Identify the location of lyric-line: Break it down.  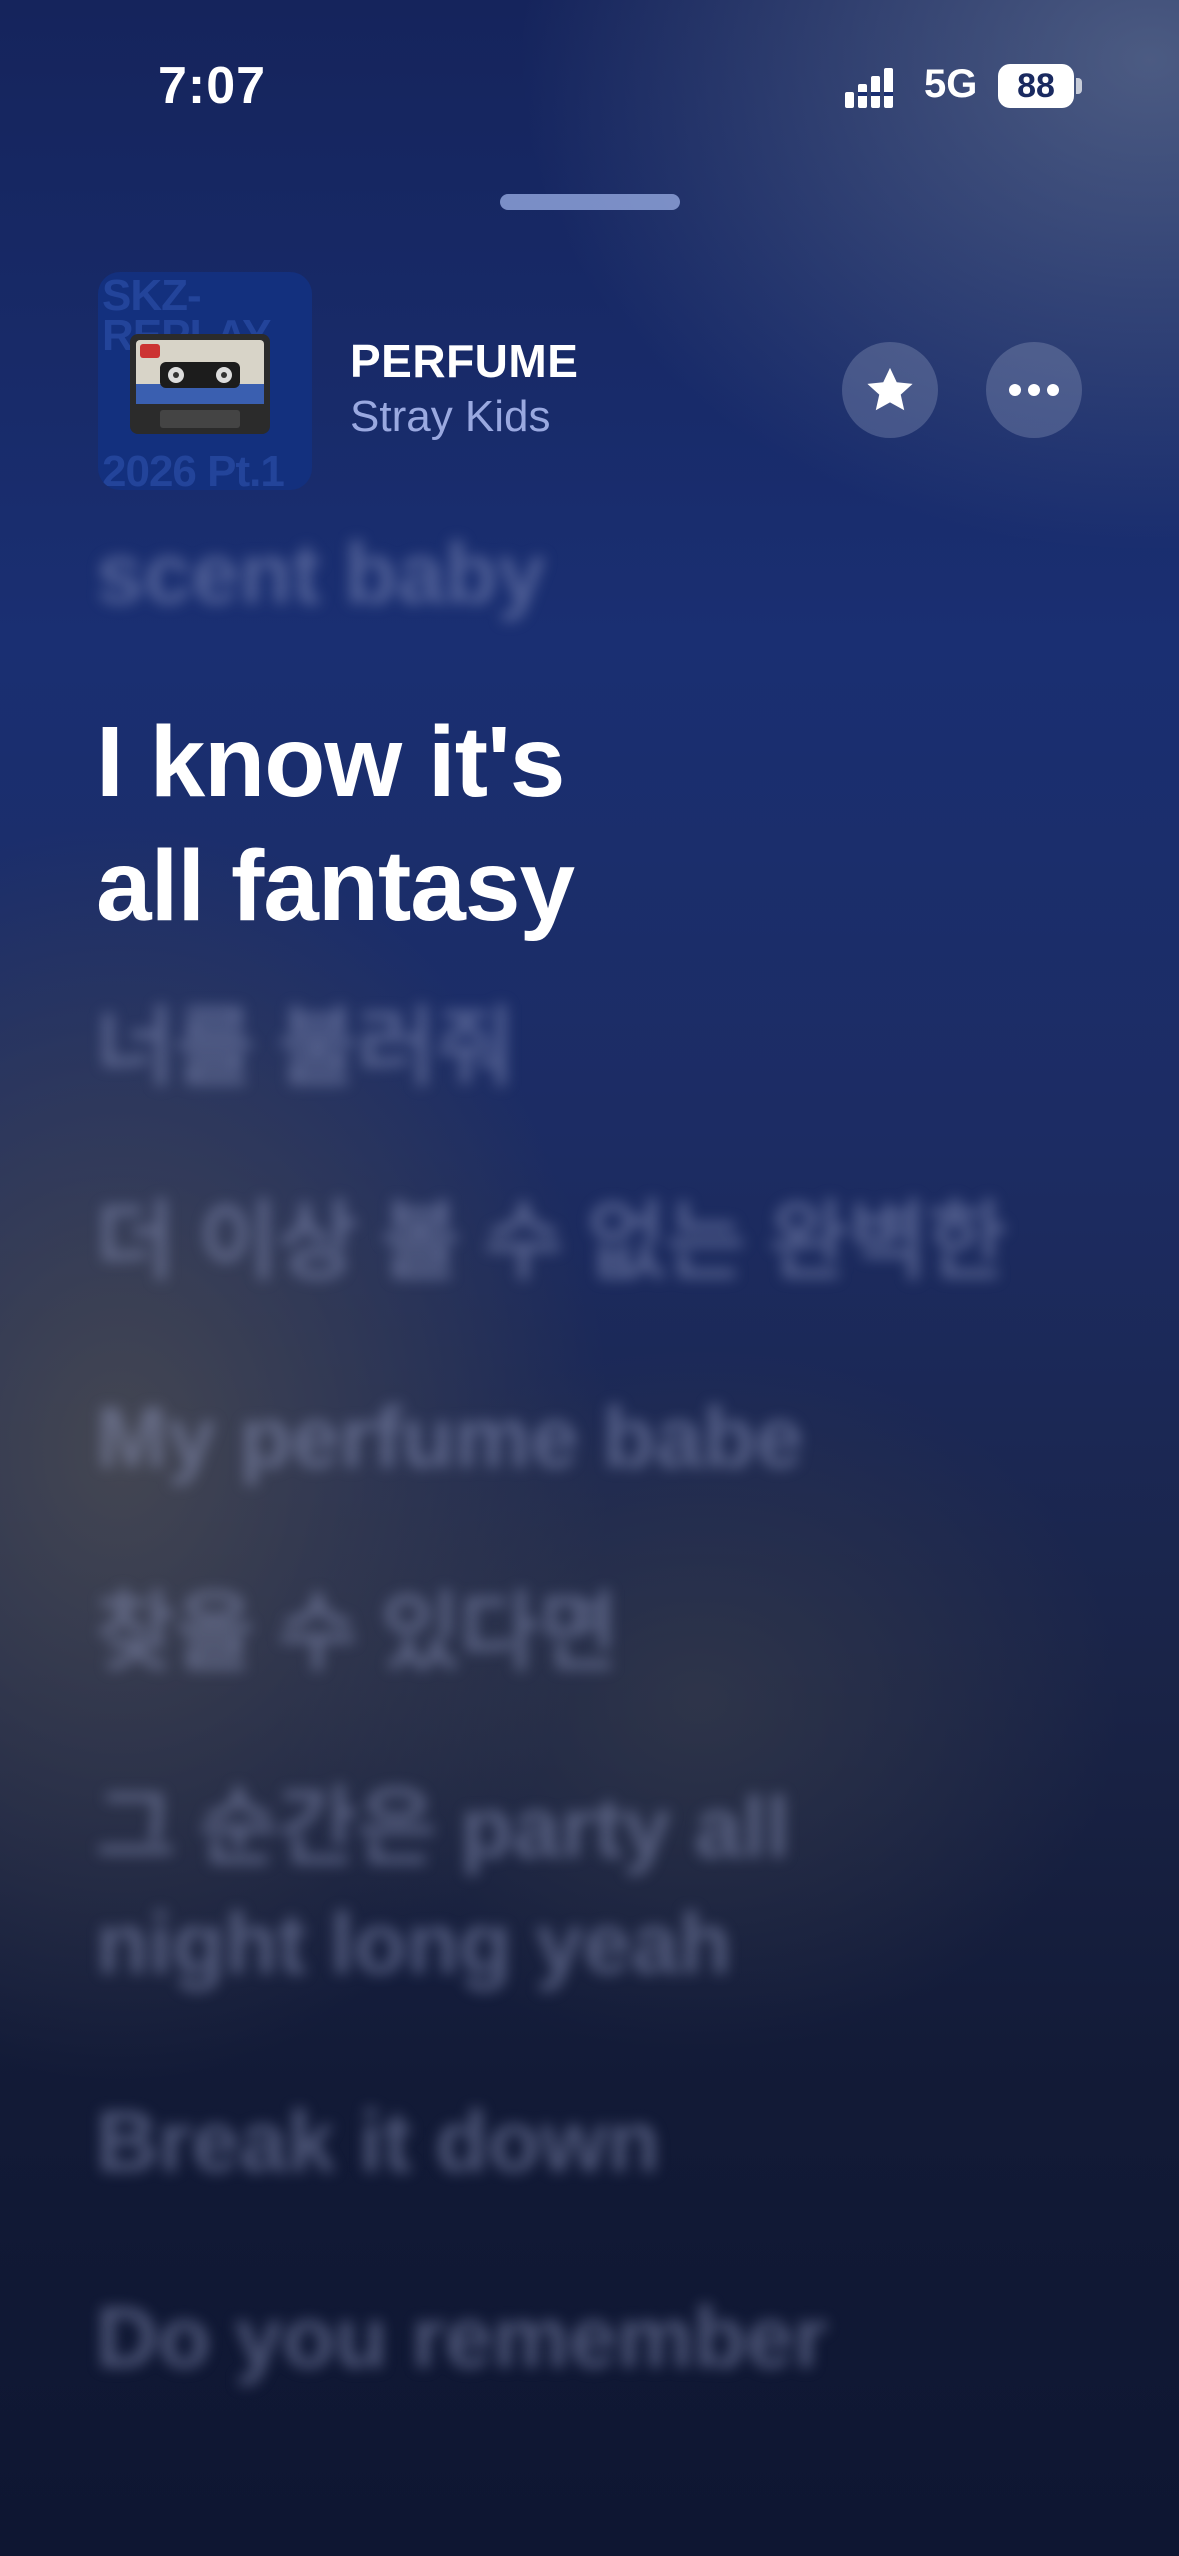
(378, 2142).